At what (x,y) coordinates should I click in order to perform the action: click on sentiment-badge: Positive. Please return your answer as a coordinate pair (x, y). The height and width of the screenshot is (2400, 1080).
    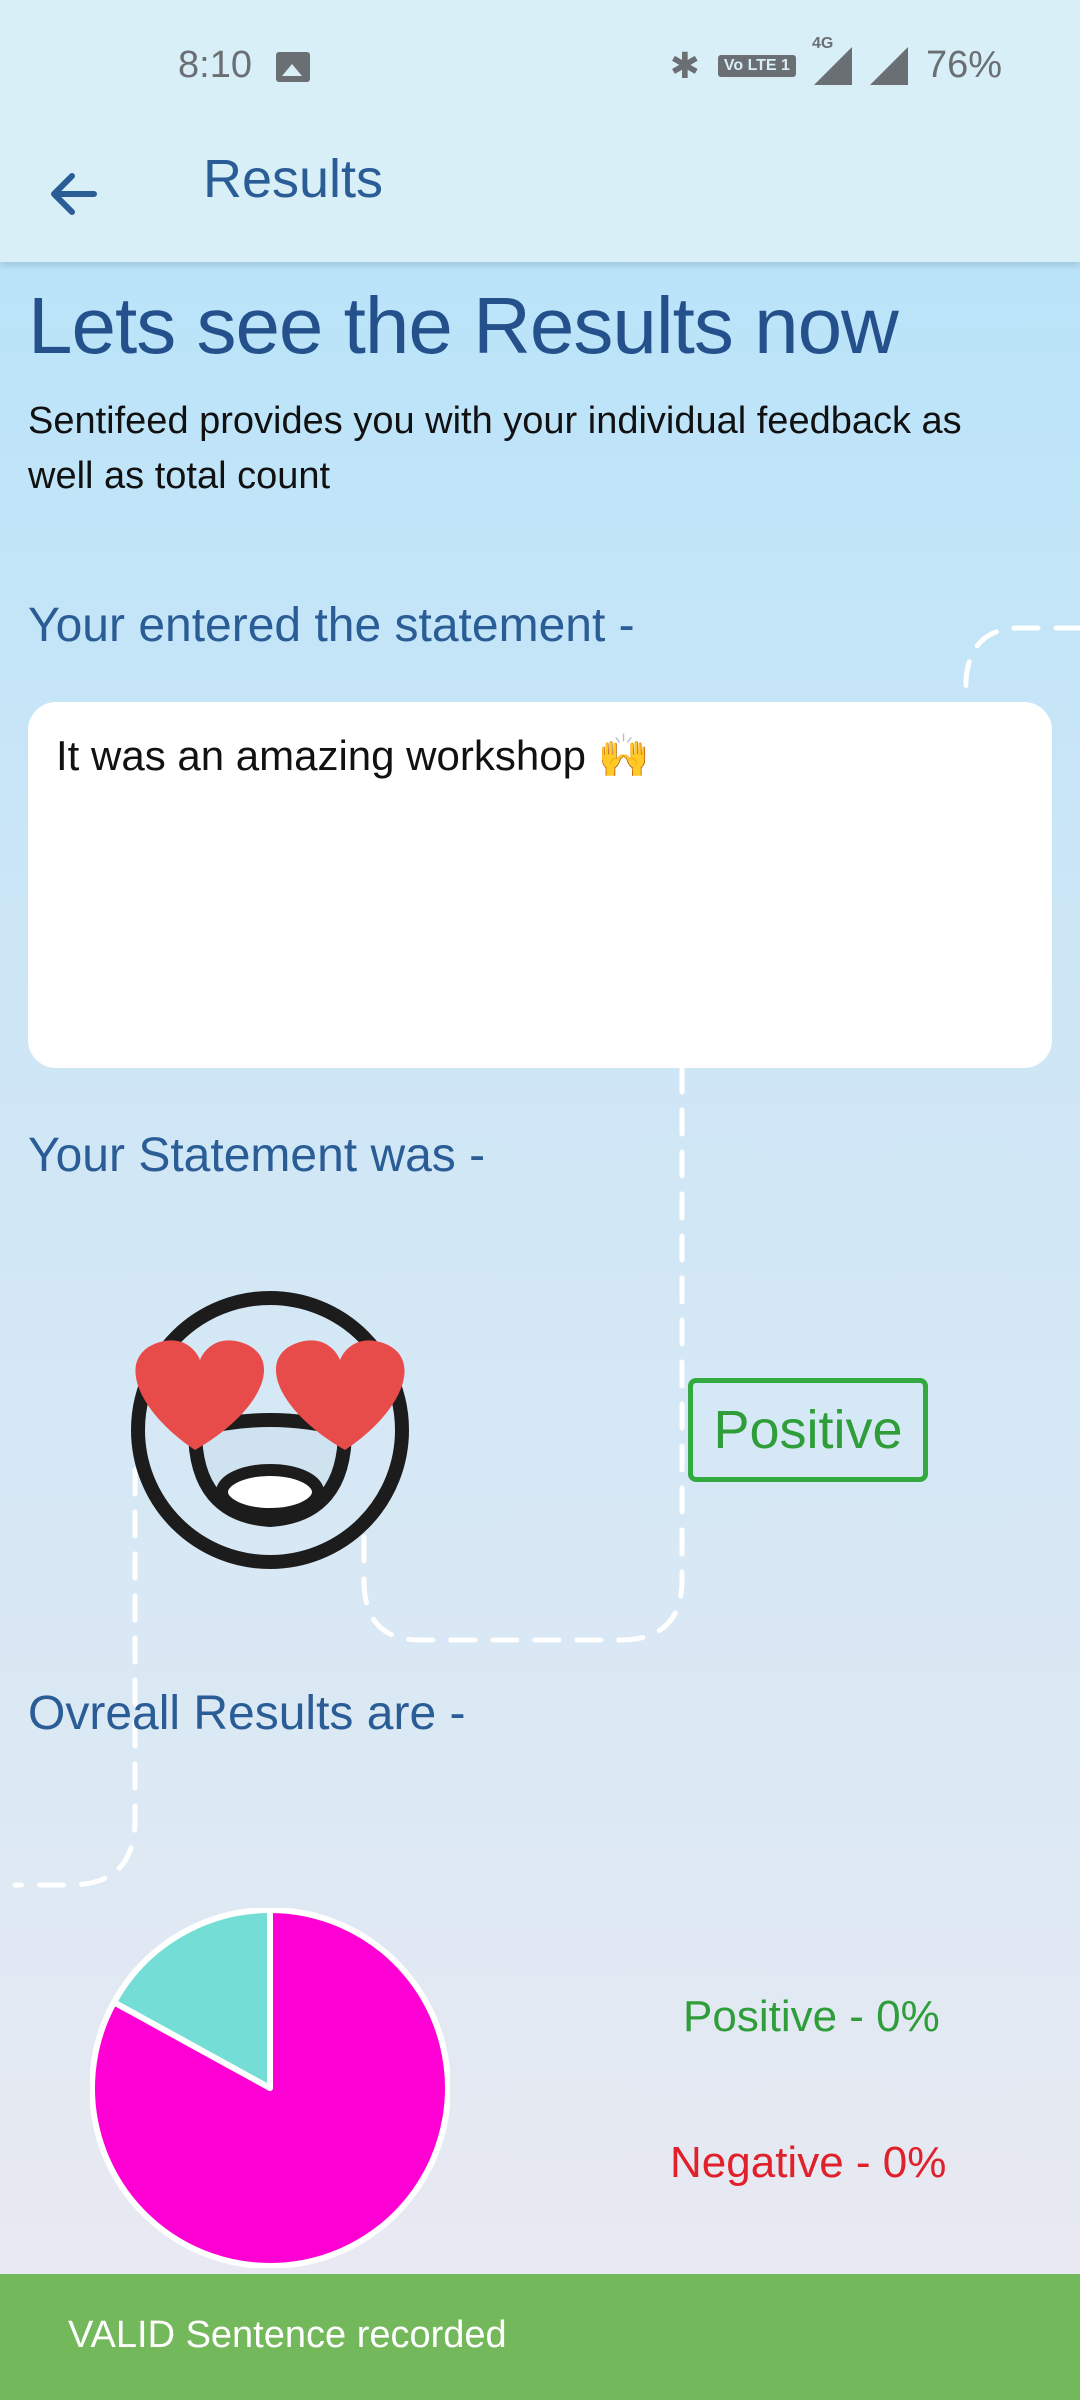
    Looking at the image, I should click on (808, 1430).